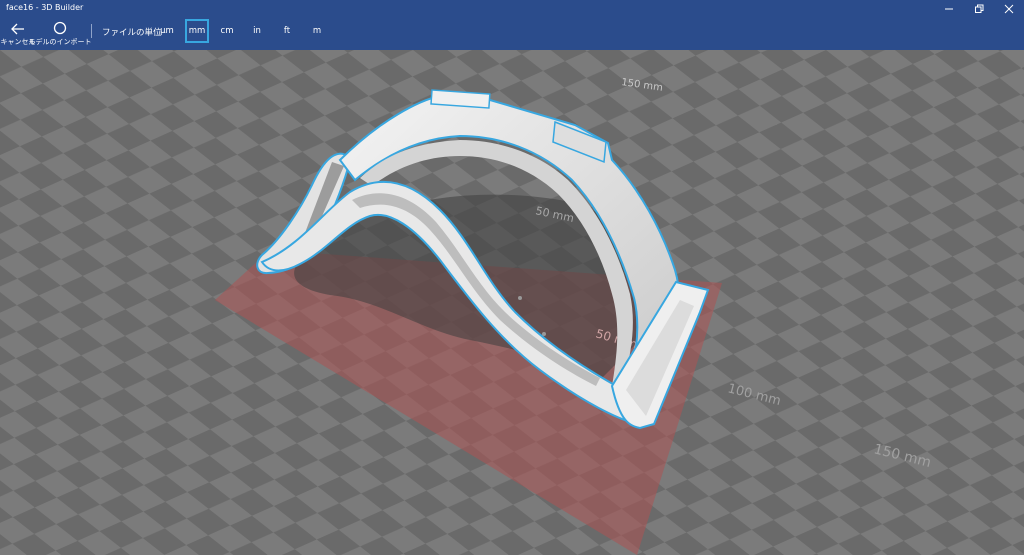  I want to click on minimize-button, so click(949, 8).